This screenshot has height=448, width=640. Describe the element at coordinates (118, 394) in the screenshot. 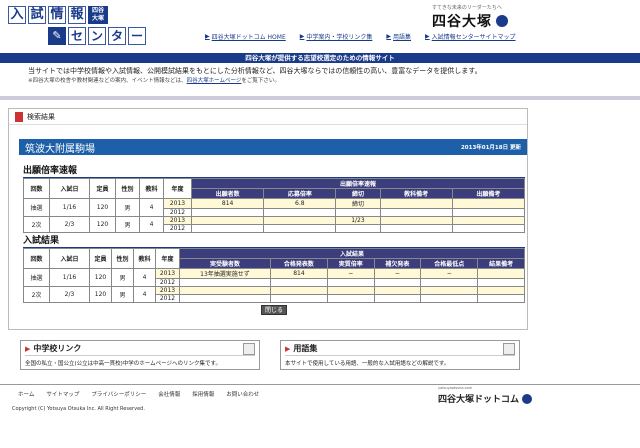

I see `footer-link: プライバシーポリシー` at that location.